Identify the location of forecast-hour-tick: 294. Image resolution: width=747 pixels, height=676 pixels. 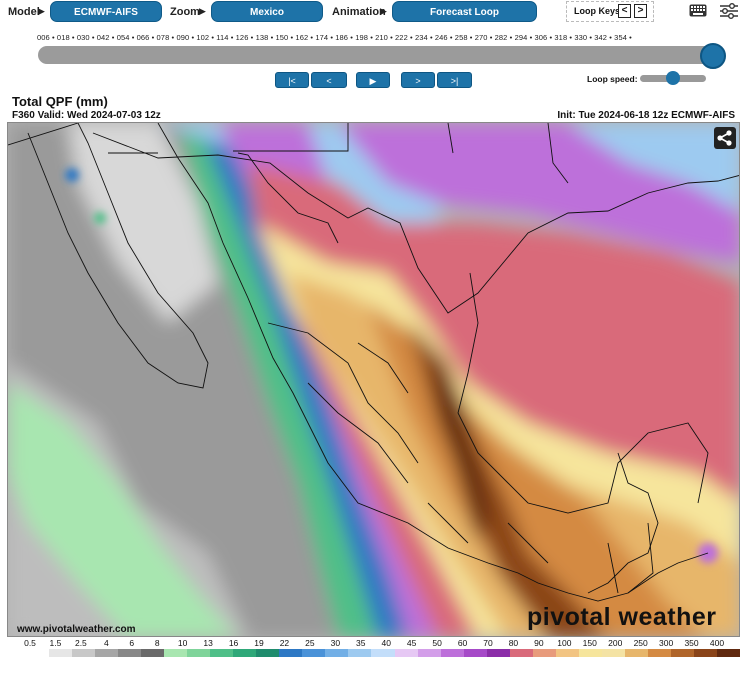
(521, 37).